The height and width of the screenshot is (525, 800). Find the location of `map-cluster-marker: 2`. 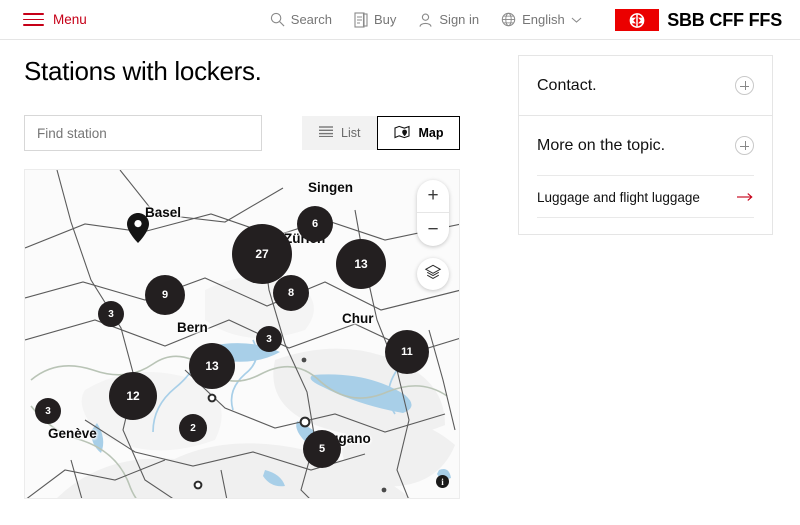

map-cluster-marker: 2 is located at coordinates (193, 428).